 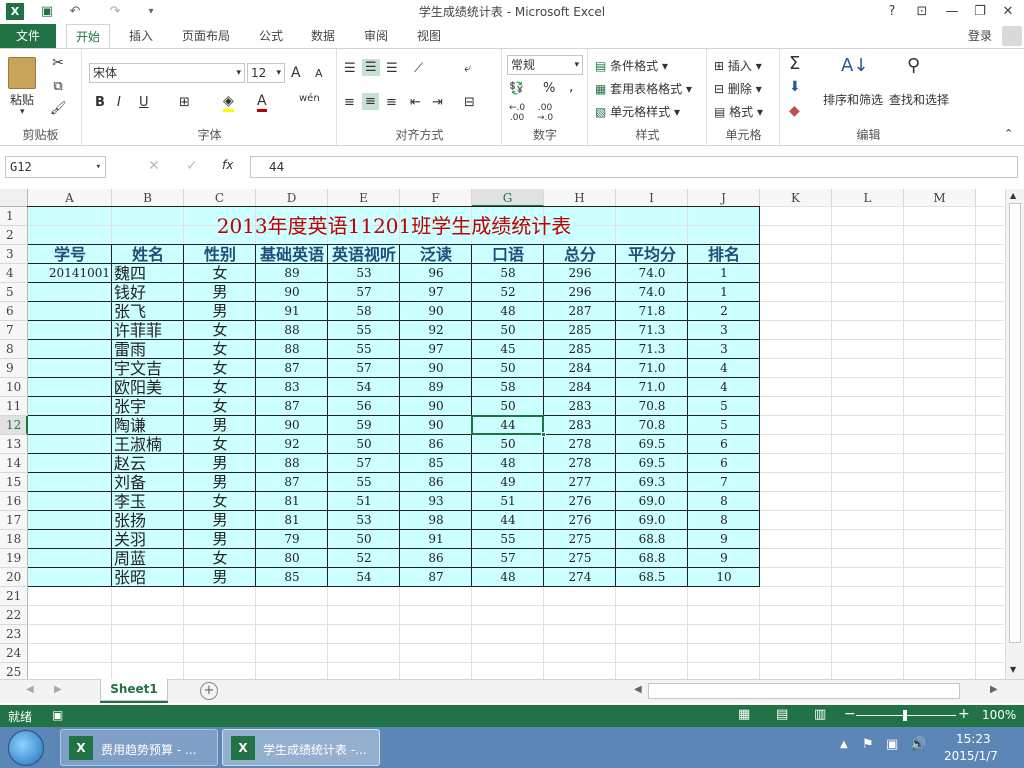 What do you see at coordinates (14, 615) in the screenshot?
I see `row-header: 22` at bounding box center [14, 615].